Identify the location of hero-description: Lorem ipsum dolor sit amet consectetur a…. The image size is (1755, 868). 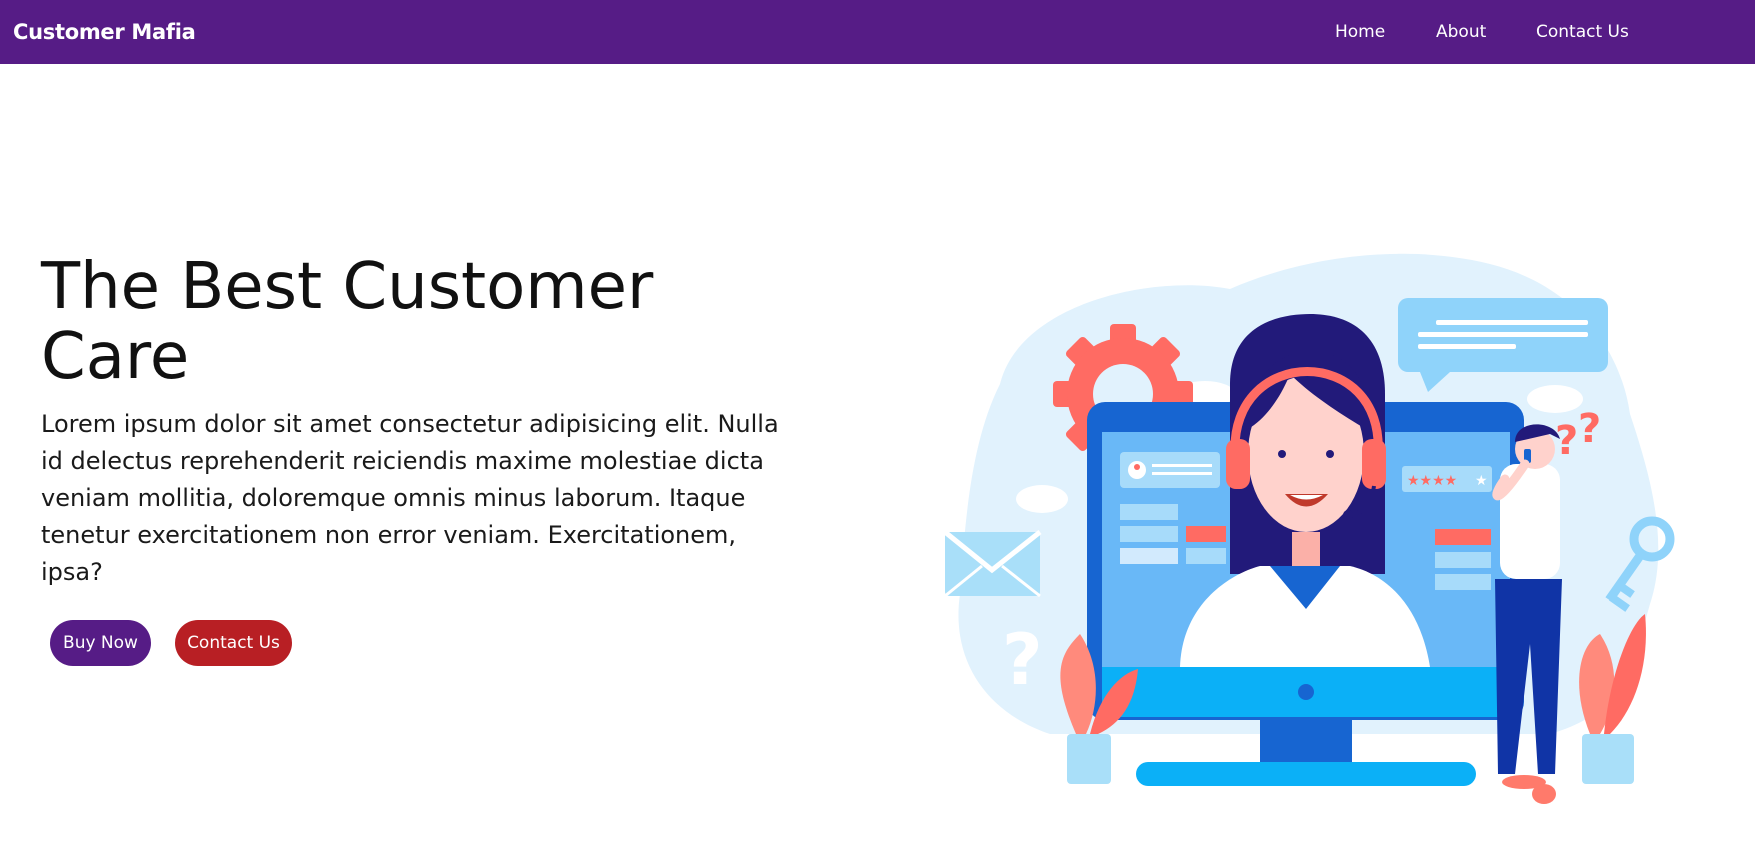
(410, 498).